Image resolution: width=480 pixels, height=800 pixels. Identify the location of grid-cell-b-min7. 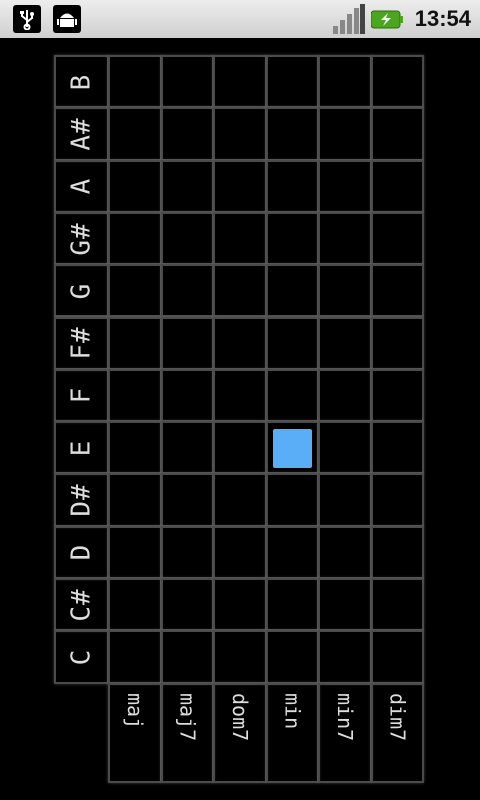
(345, 82).